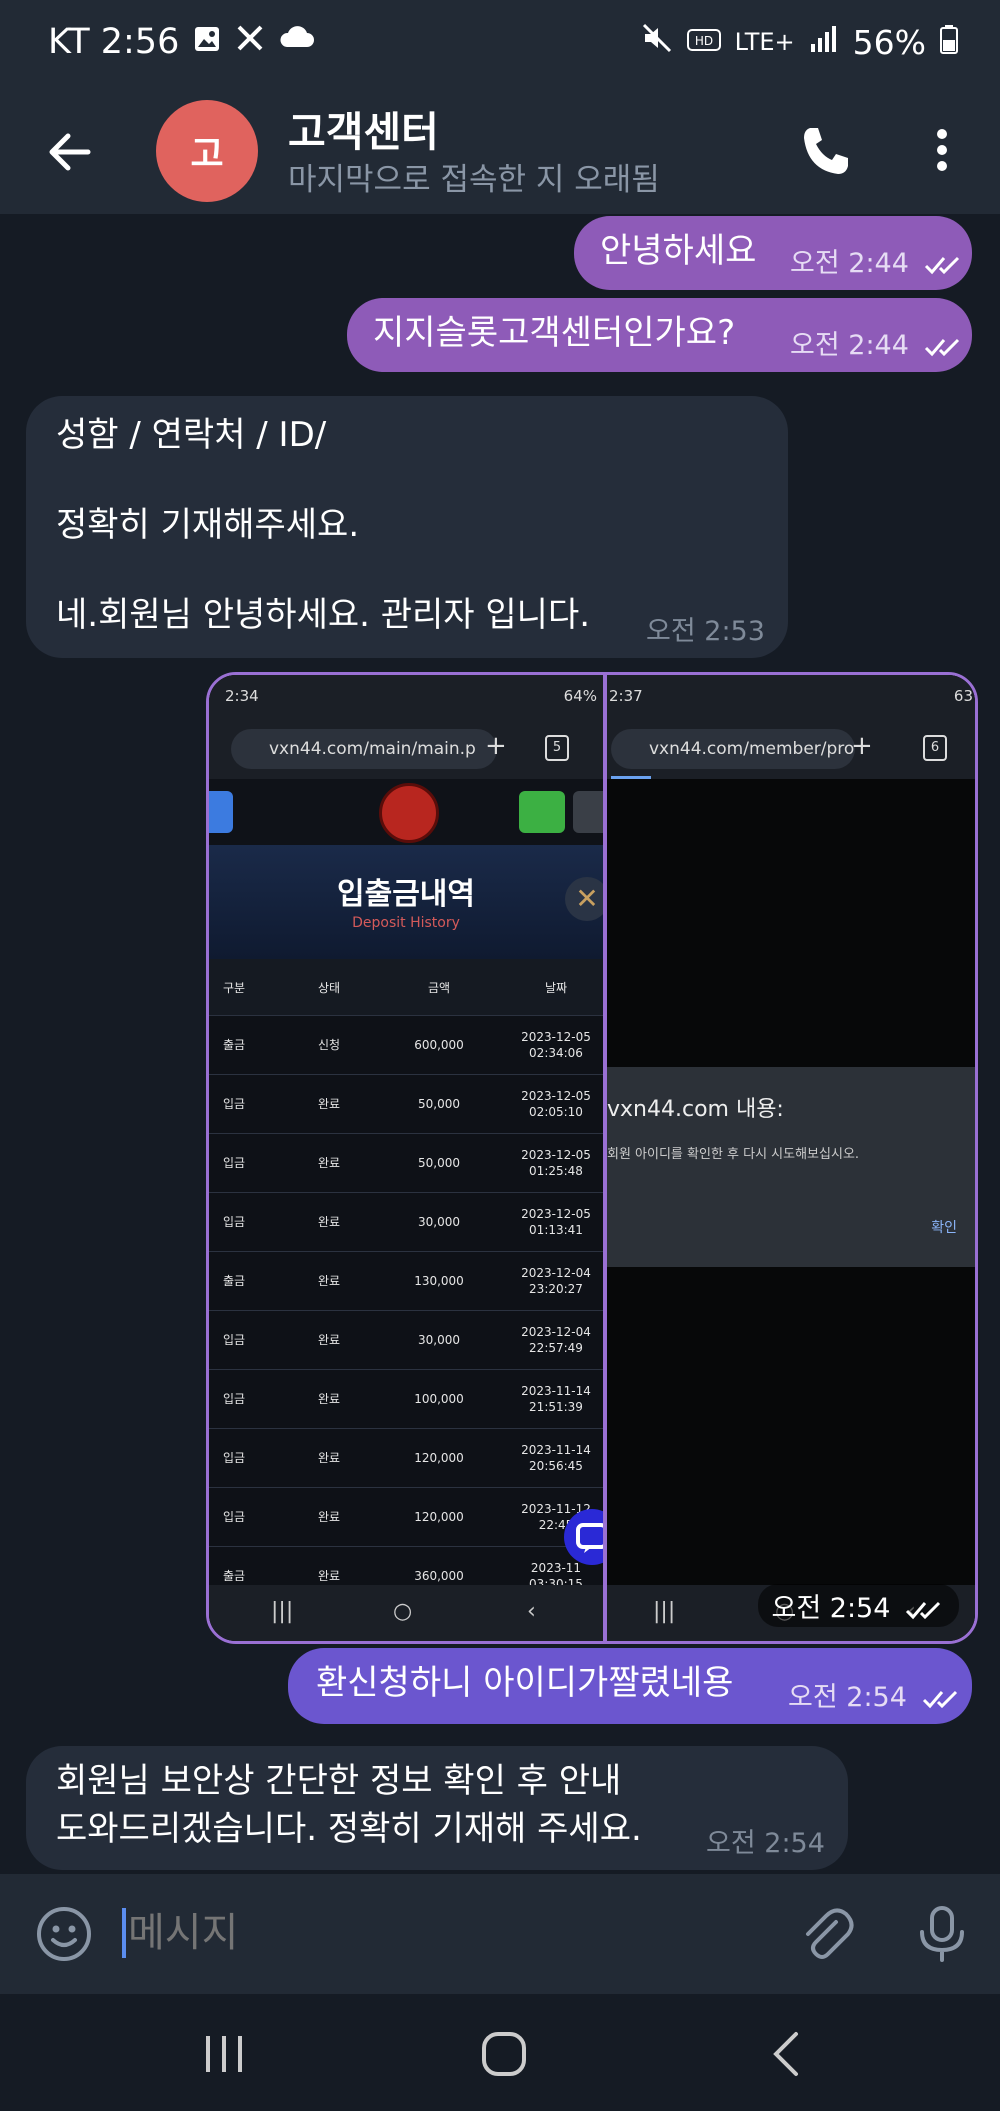  What do you see at coordinates (225, 2054) in the screenshot?
I see `recent-apps-icon` at bounding box center [225, 2054].